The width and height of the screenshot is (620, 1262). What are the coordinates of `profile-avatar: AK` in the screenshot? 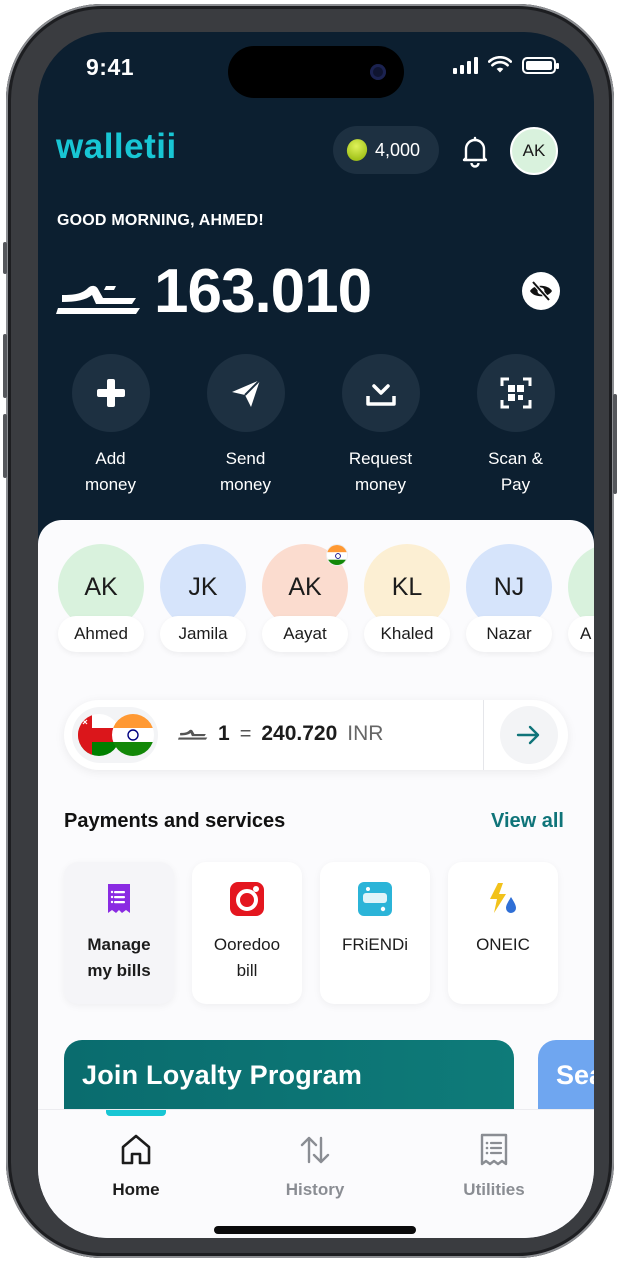 It's located at (534, 151).